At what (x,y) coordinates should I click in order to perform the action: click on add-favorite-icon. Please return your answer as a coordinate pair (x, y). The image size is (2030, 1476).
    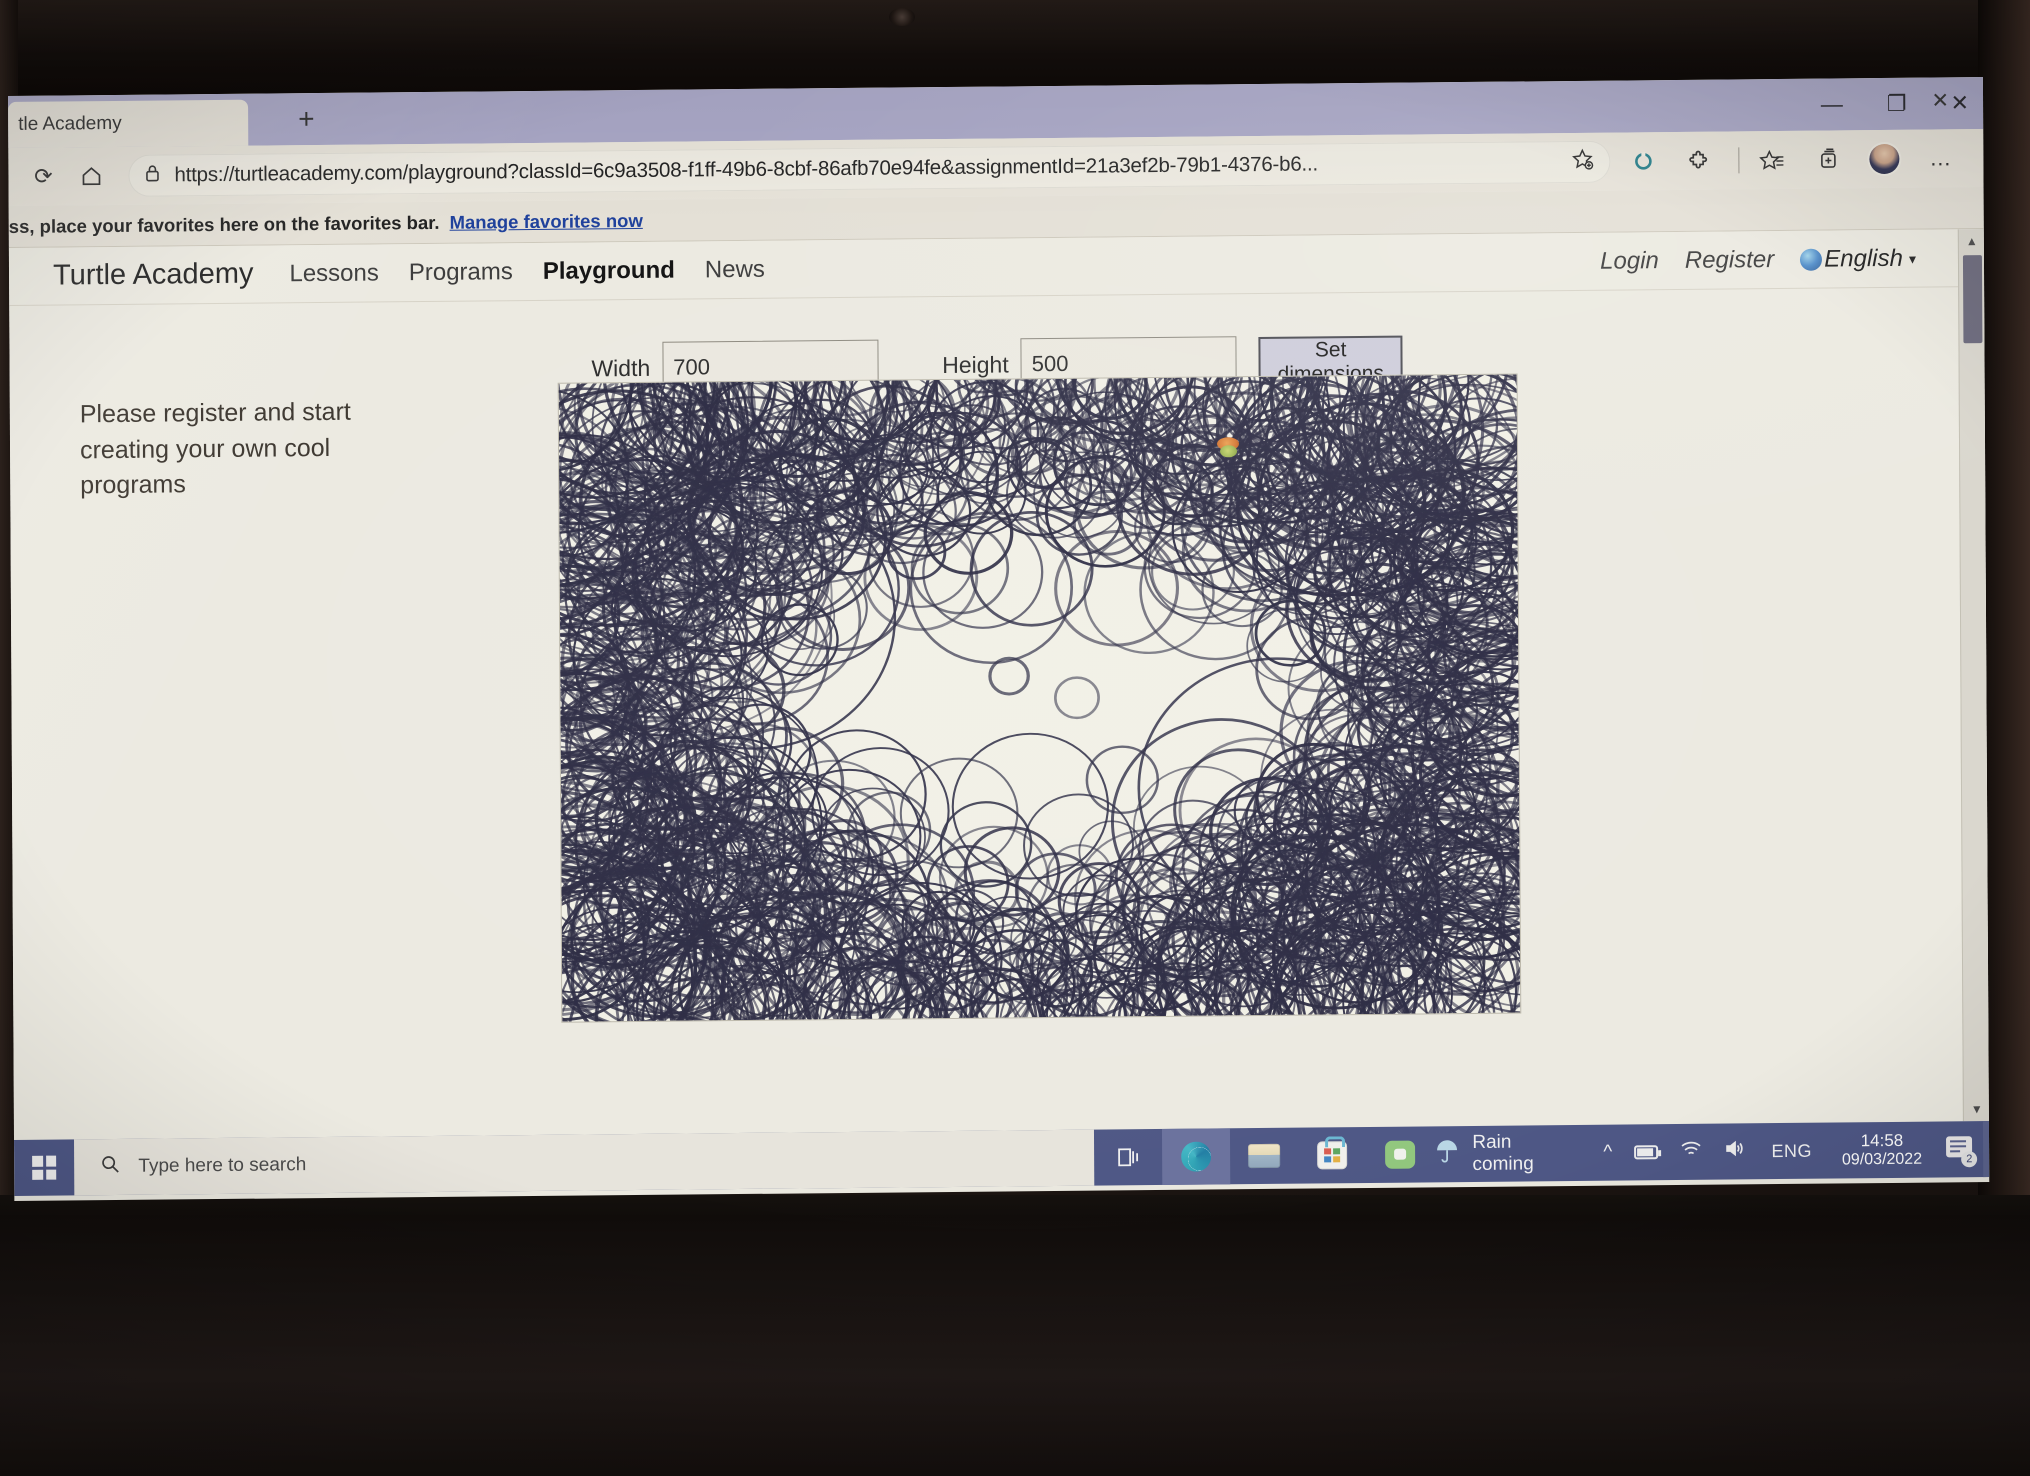
    Looking at the image, I should click on (1582, 162).